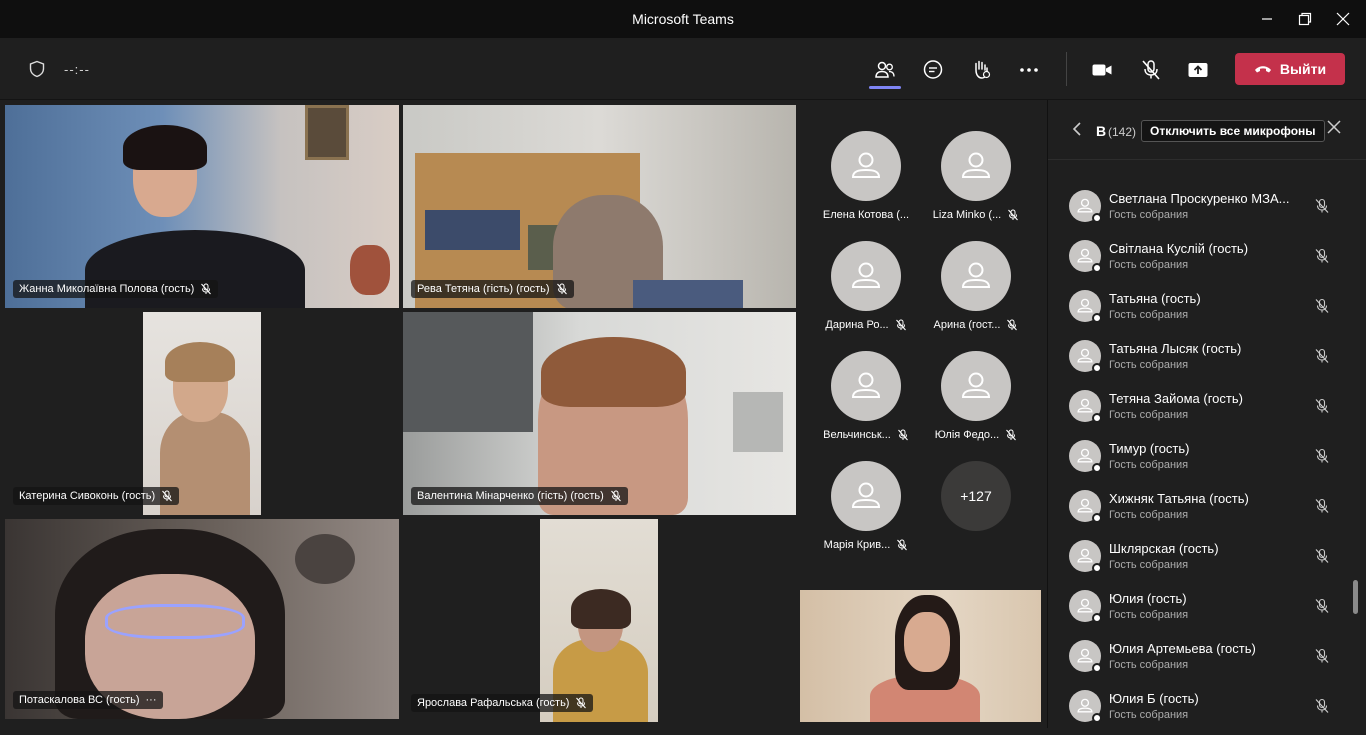  I want to click on participant-row: Татьяна (гость) Гость собрания, so click(1207, 310).